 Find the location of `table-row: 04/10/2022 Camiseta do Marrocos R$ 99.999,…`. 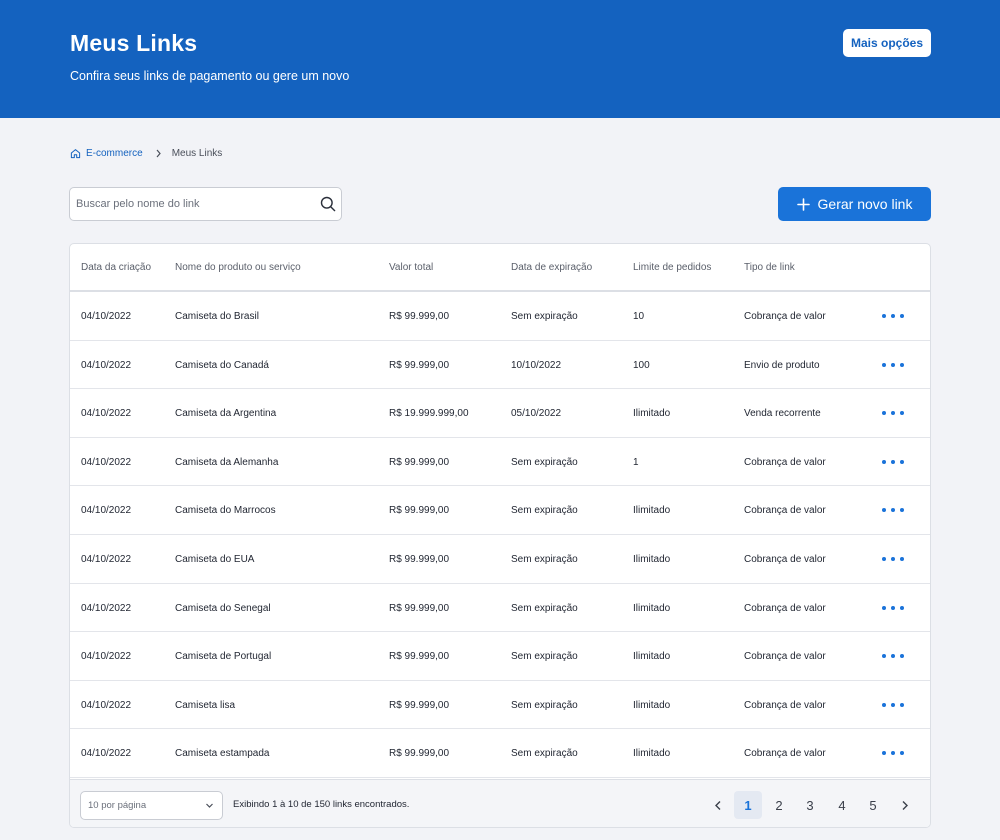

table-row: 04/10/2022 Camiseta do Marrocos R$ 99.999,… is located at coordinates (500, 510).